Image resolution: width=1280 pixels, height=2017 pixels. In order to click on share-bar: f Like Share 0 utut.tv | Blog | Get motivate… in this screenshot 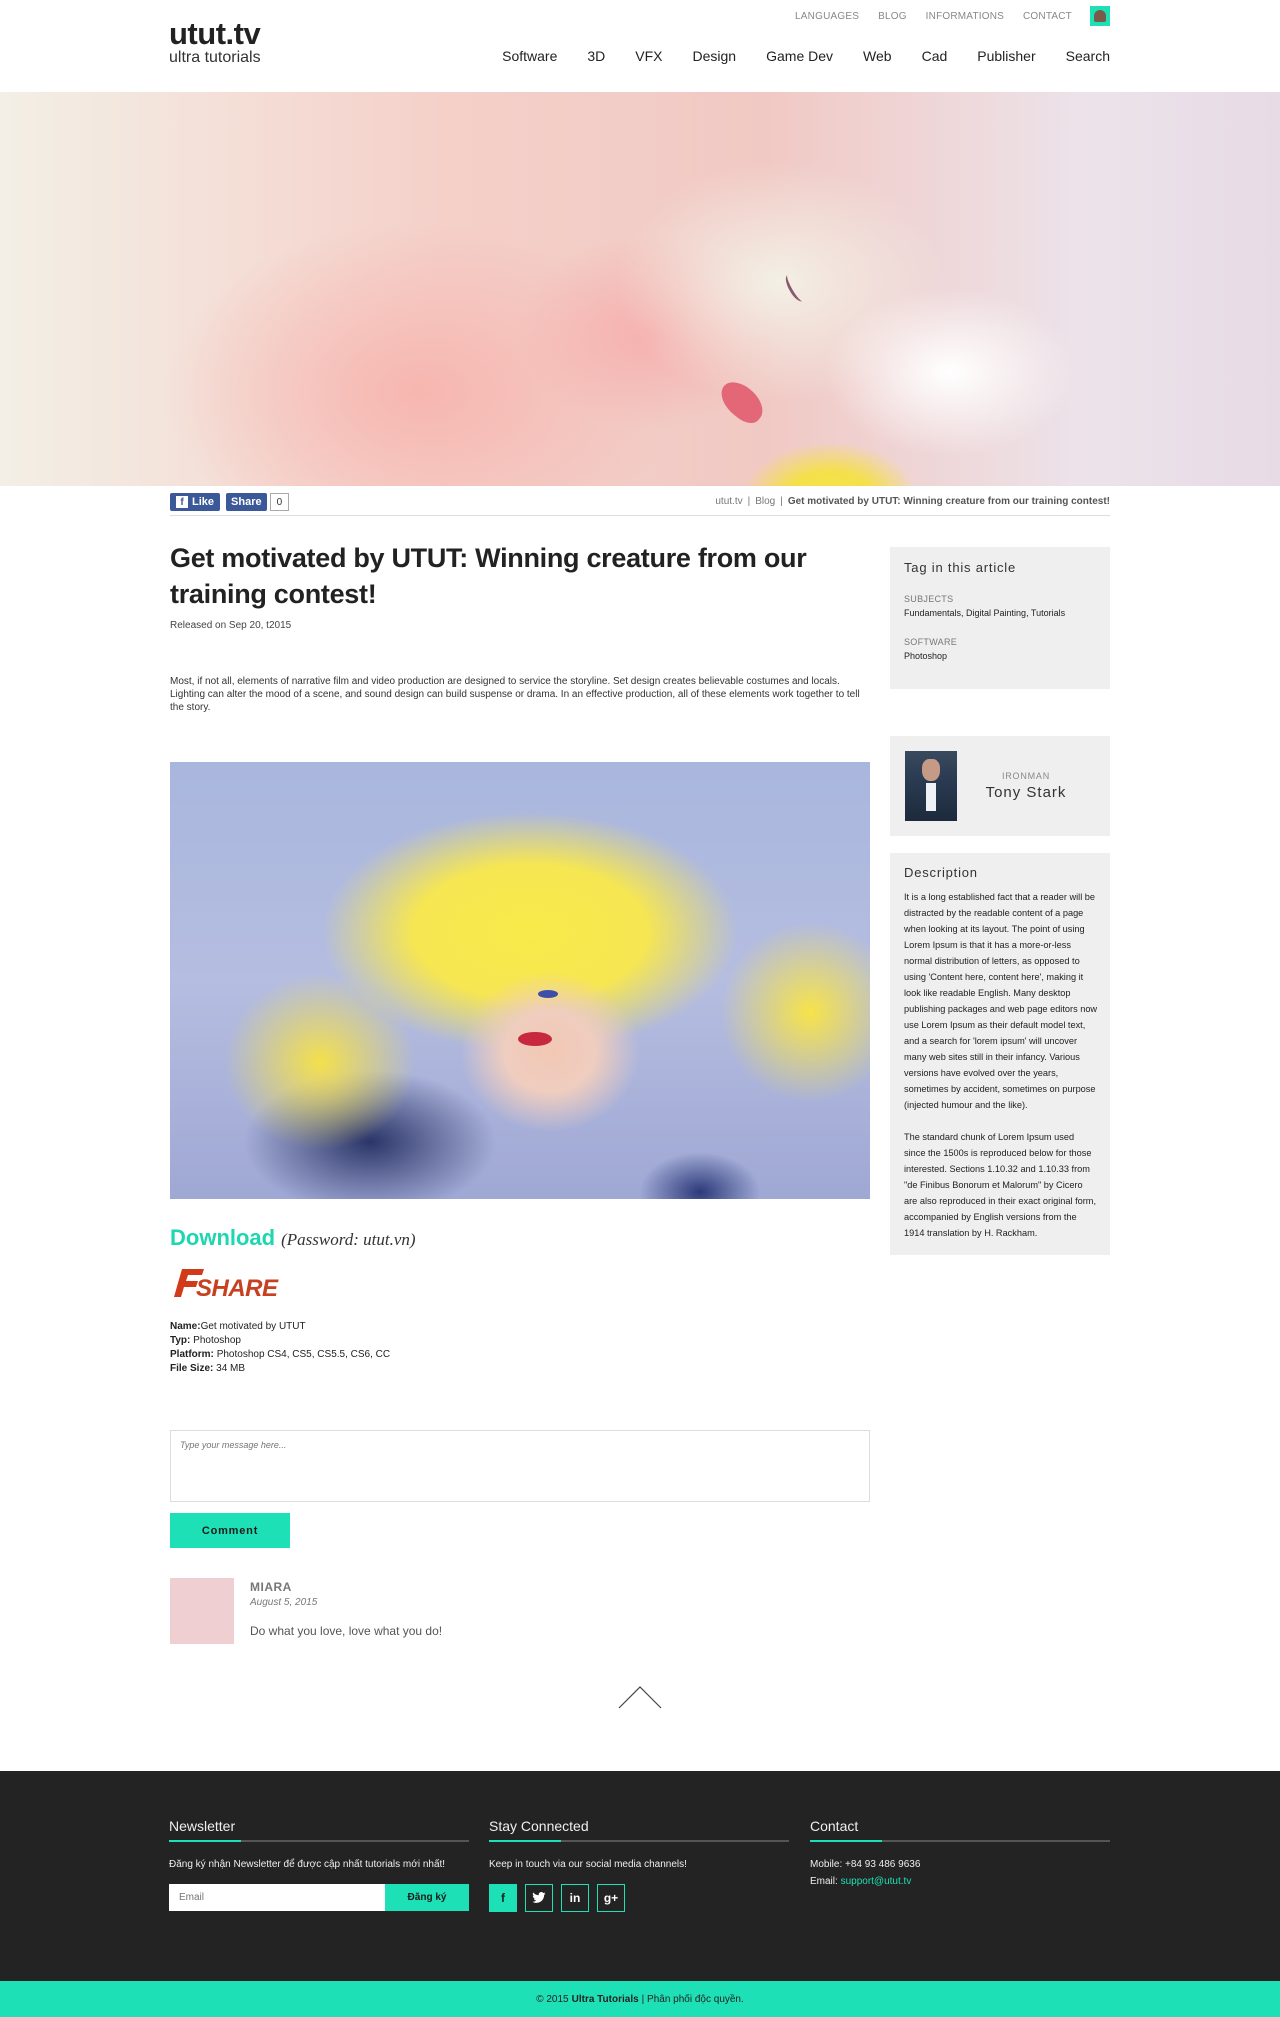, I will do `click(640, 501)`.